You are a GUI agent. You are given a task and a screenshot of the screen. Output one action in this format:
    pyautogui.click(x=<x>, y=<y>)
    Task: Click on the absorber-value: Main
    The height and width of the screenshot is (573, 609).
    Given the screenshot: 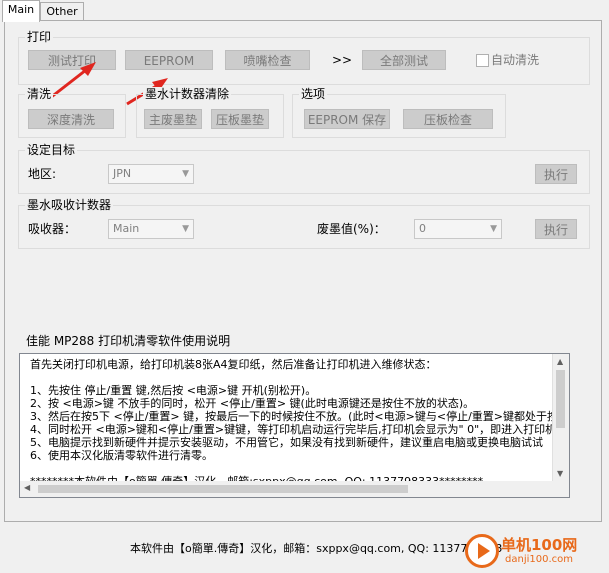 What is the action you would take?
    pyautogui.click(x=126, y=228)
    